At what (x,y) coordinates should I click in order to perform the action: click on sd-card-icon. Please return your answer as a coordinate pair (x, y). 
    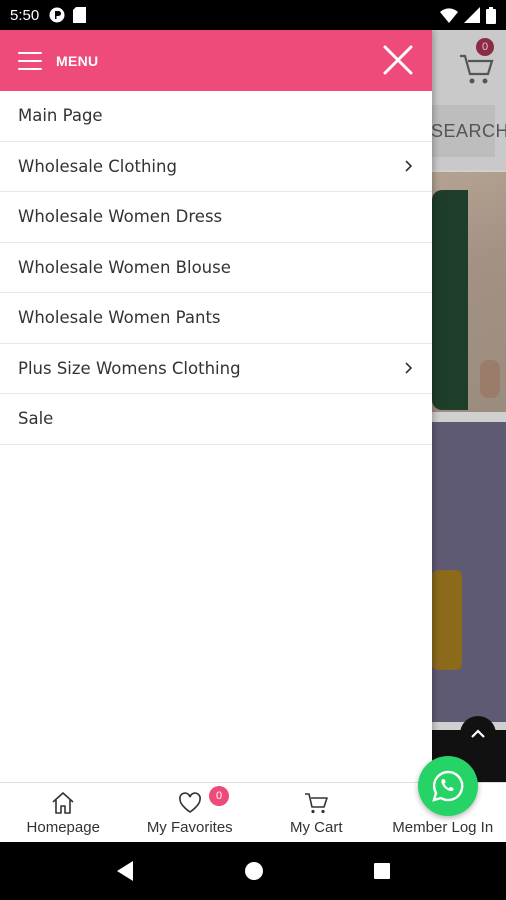
    Looking at the image, I should click on (80, 15).